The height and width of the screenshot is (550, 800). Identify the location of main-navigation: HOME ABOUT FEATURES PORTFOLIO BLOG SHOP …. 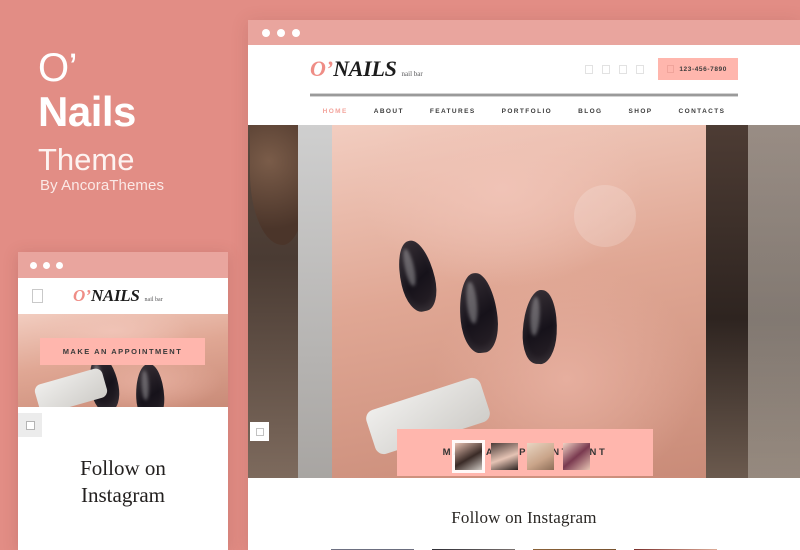
(524, 111).